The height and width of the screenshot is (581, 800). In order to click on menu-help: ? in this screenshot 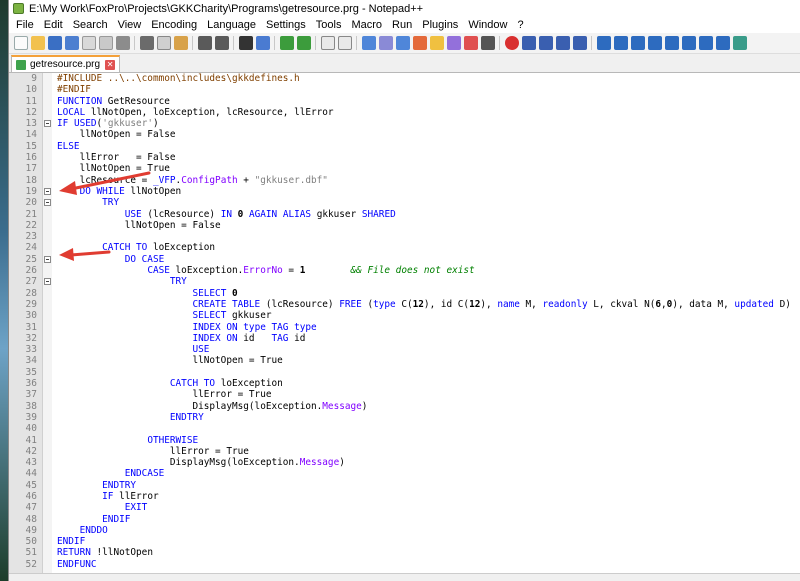, I will do `click(520, 25)`.